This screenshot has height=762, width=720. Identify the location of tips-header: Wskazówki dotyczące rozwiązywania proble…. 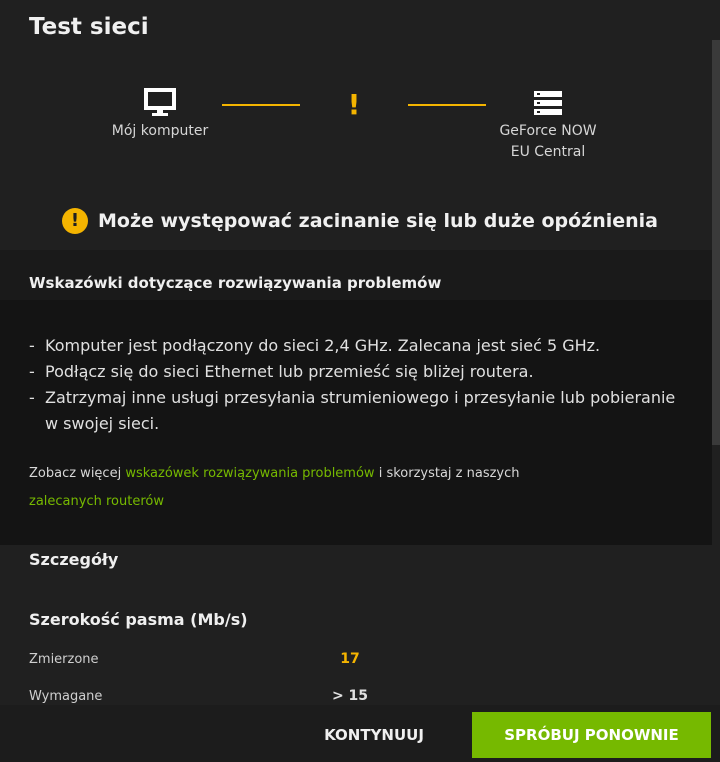
(356, 275).